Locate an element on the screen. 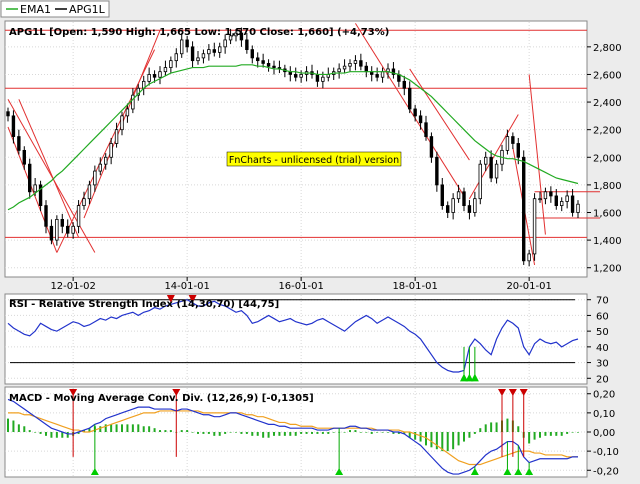 This screenshot has height=484, width=640. price-x-tick-label: 20-01-01 is located at coordinates (528, 286).